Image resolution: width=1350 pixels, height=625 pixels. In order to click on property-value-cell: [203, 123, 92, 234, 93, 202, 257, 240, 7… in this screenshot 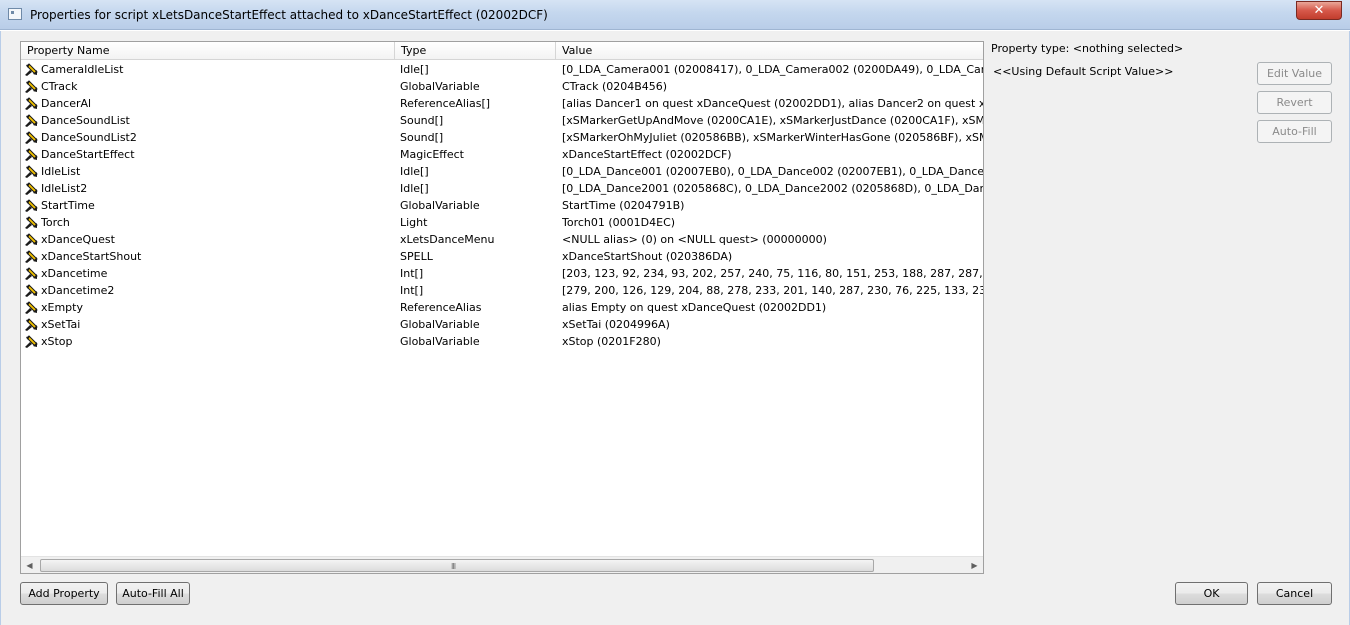, I will do `click(772, 273)`.